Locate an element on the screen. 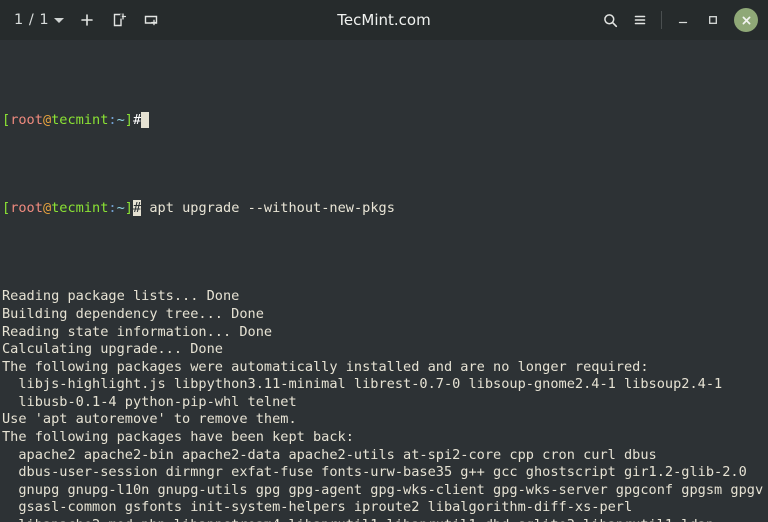 This screenshot has width=768, height=522. output-line: Use 'apt autoremove' to remove them. is located at coordinates (149, 419).